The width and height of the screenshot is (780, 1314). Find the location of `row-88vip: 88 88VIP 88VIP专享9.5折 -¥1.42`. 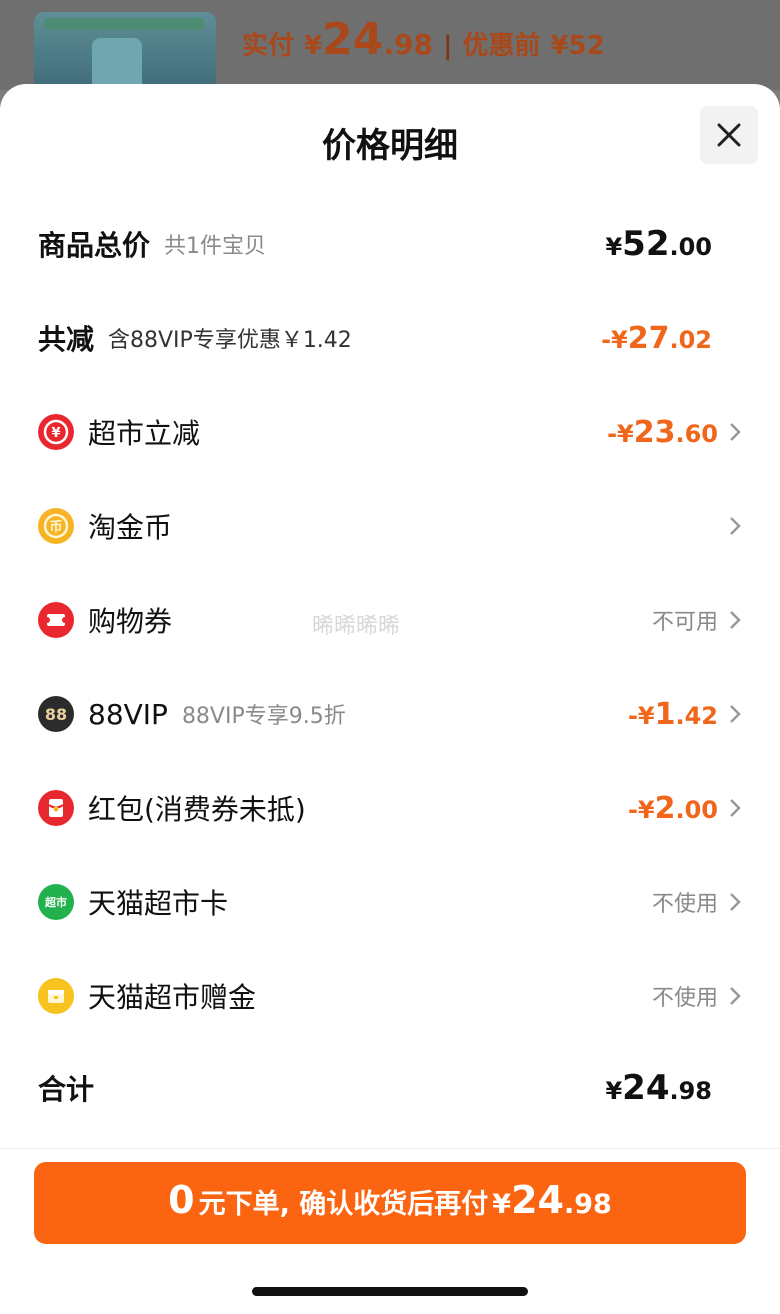

row-88vip: 88 88VIP 88VIP专享9.5折 -¥1.42 is located at coordinates (390, 714).